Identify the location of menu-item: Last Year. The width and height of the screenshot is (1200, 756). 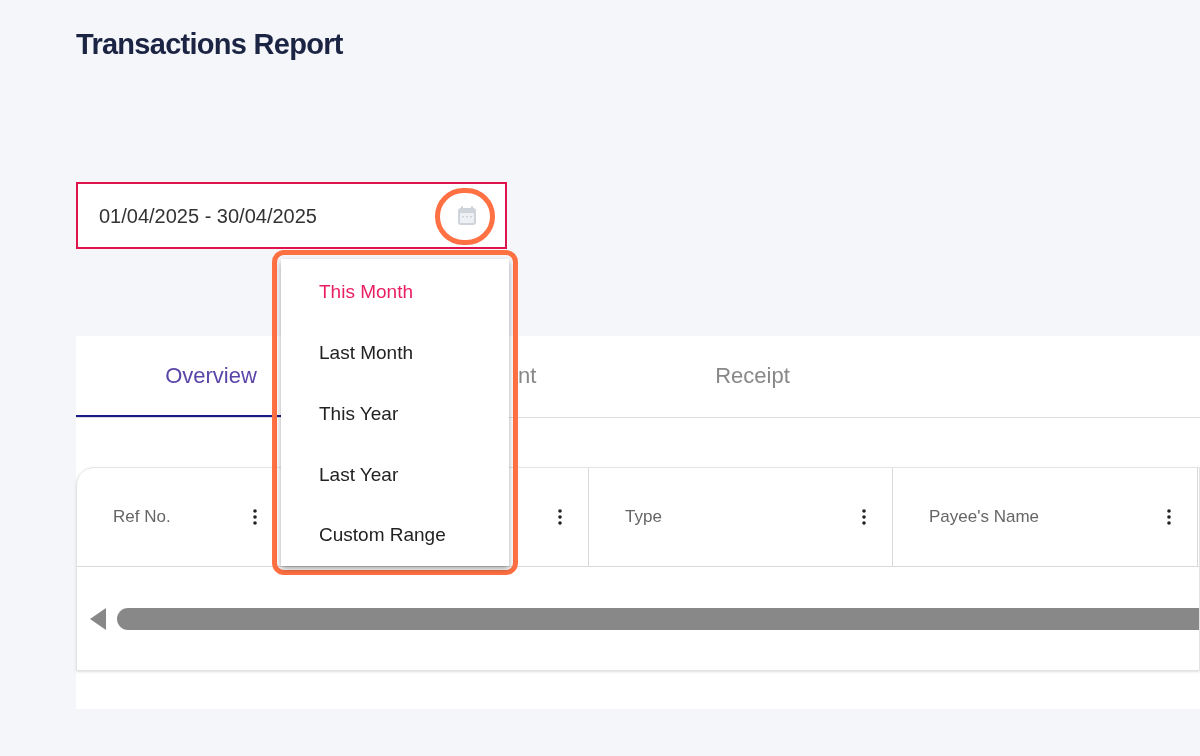
(395, 475).